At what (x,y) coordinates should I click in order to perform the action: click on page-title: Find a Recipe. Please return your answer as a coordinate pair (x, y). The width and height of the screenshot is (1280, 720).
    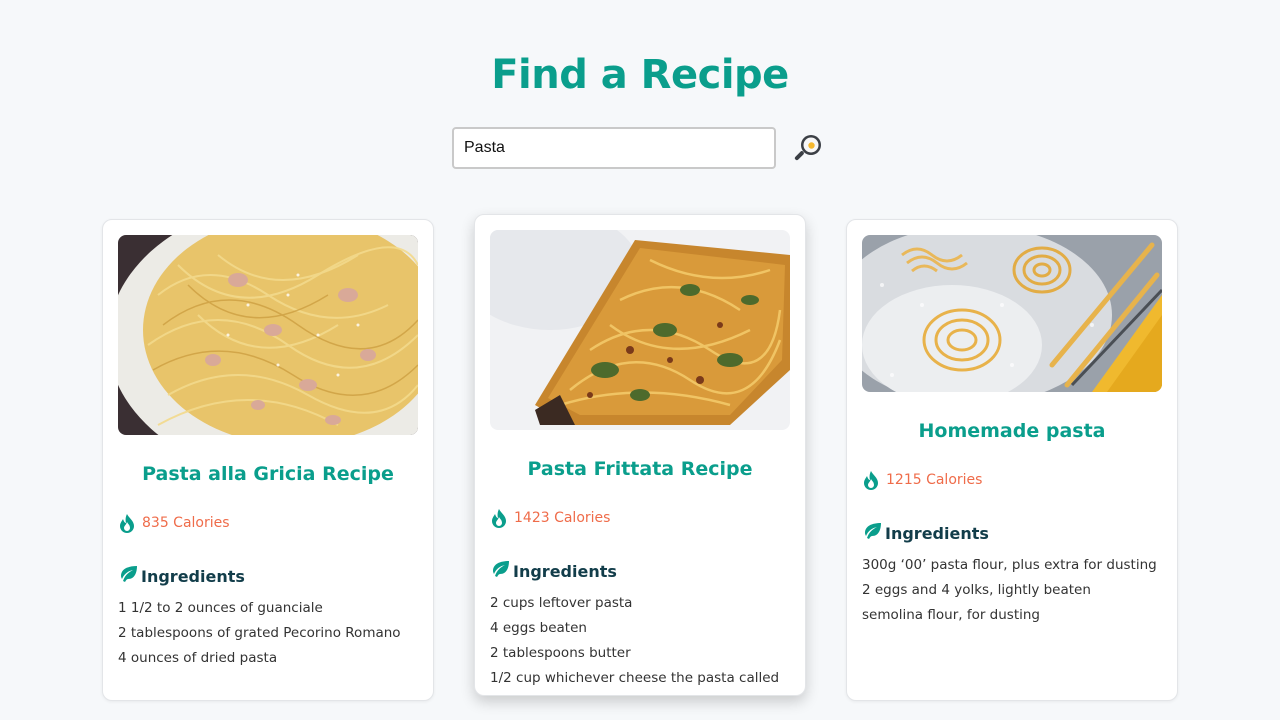
    Looking at the image, I should click on (640, 75).